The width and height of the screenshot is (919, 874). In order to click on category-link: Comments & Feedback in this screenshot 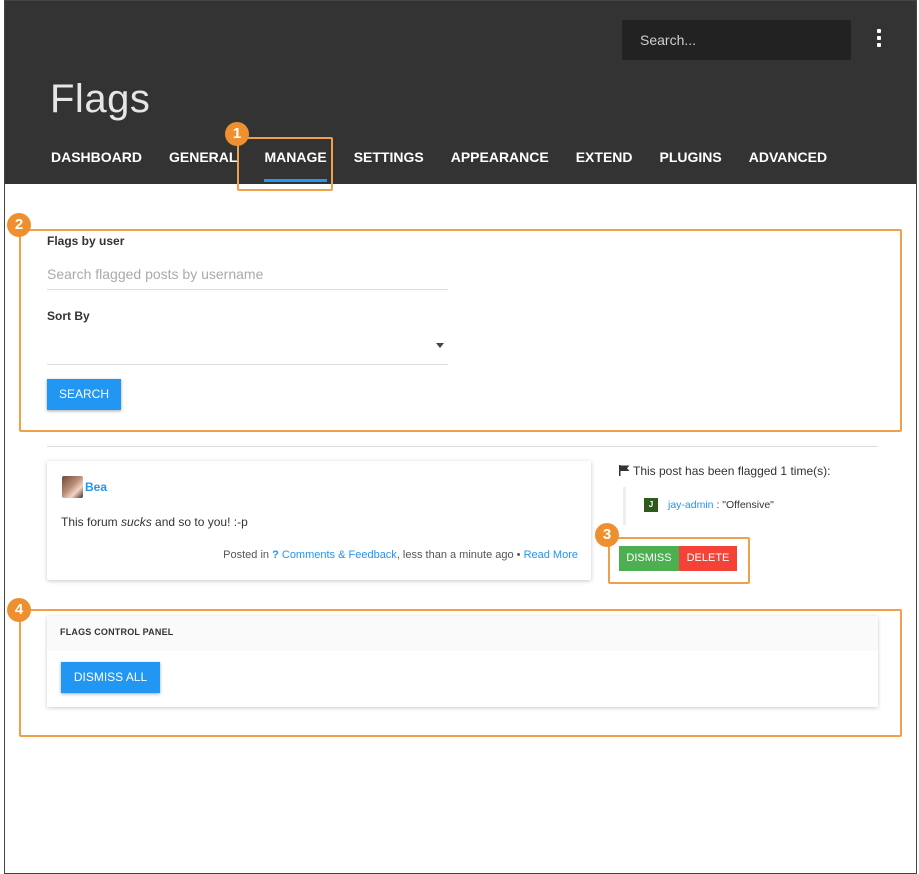, I will do `click(339, 555)`.